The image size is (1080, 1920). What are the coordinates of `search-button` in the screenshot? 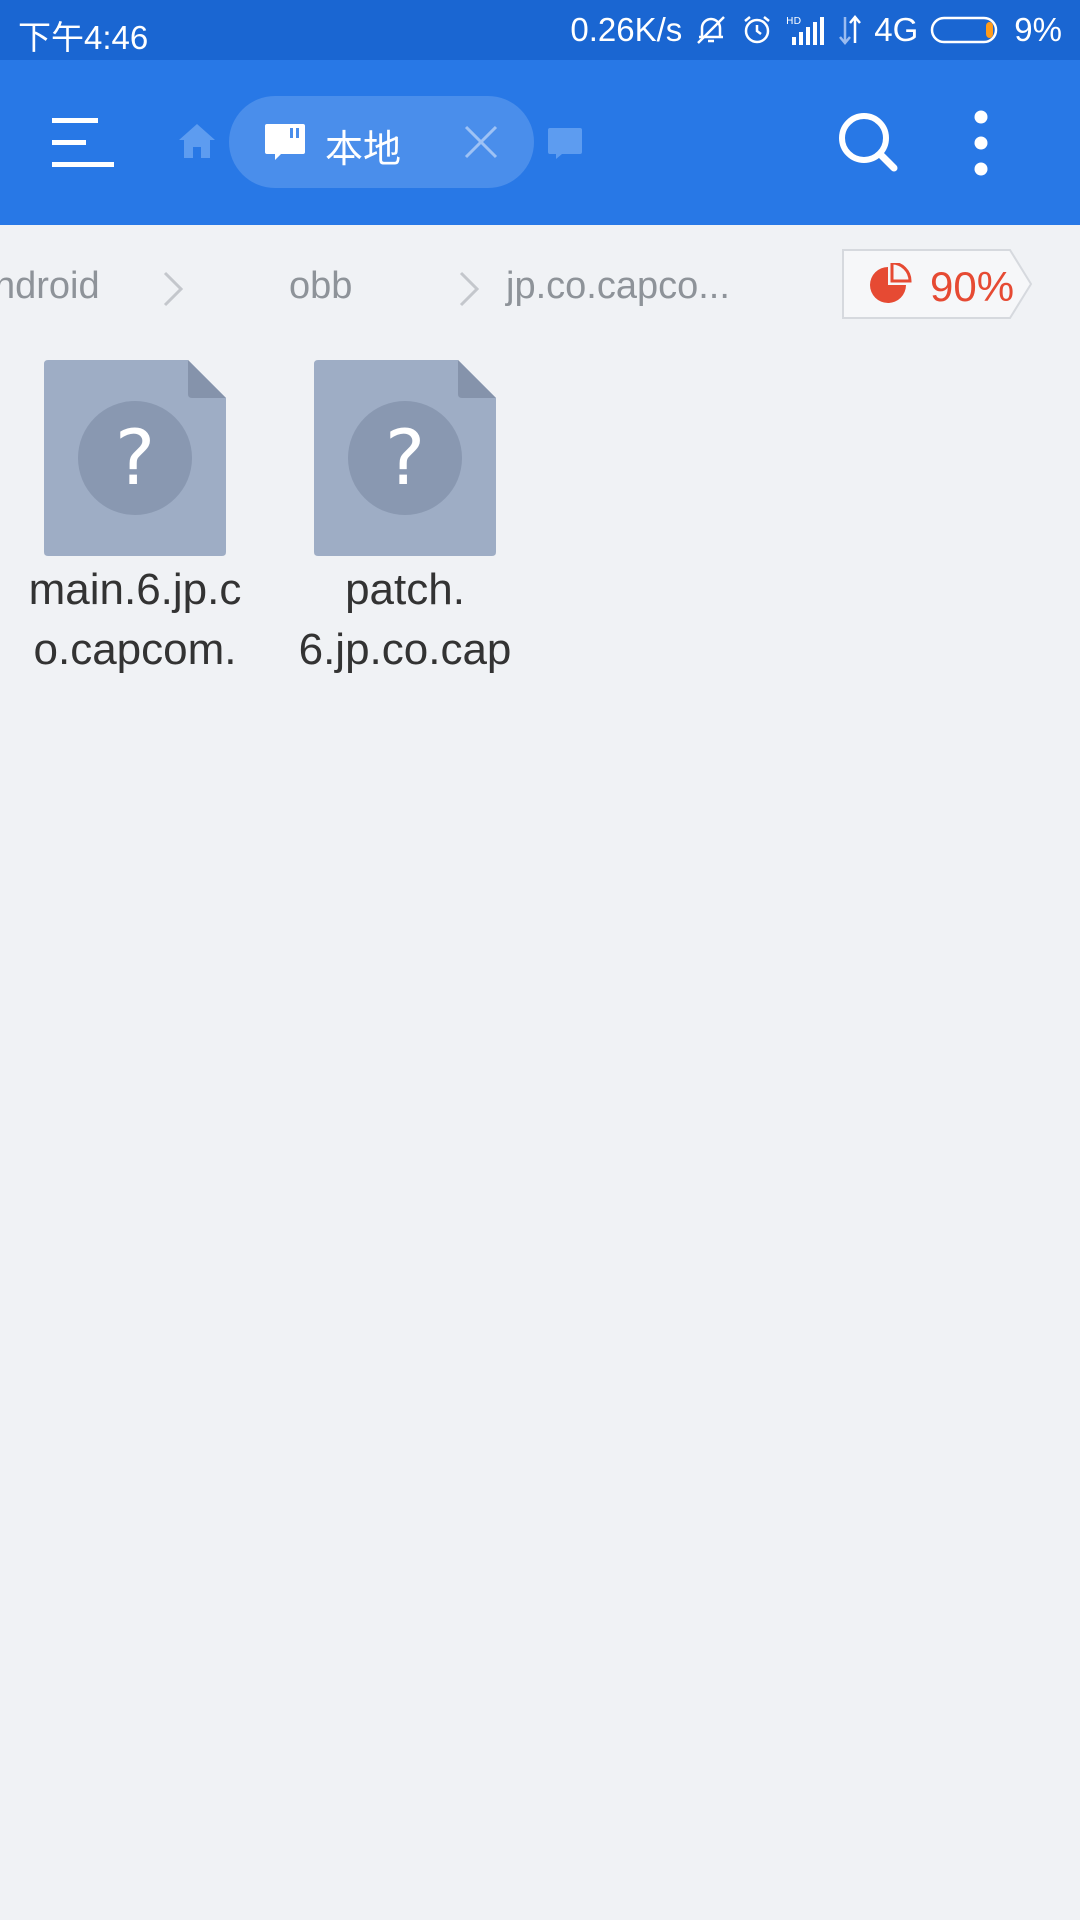 It's located at (868, 142).